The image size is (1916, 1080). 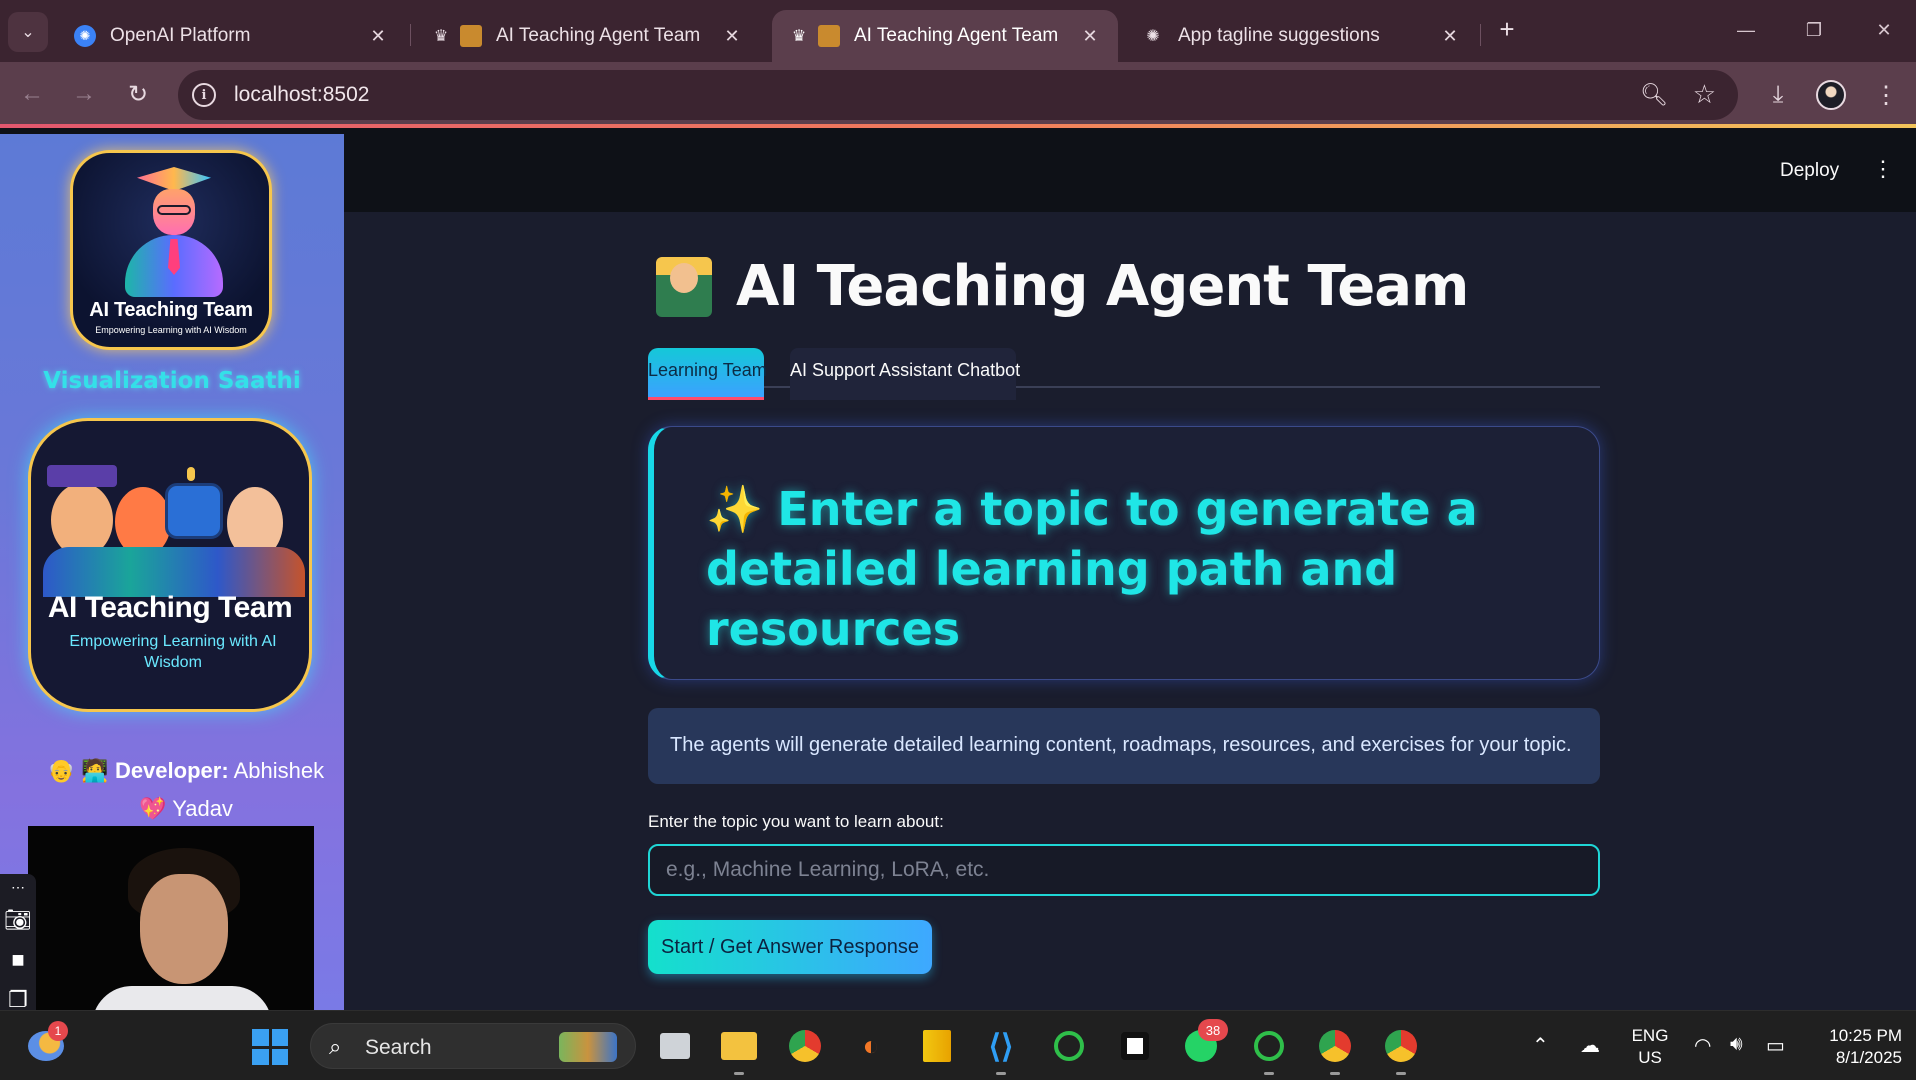 I want to click on browser-tab-openai: ✺ OpenAI Platform ✕, so click(x=232, y=36).